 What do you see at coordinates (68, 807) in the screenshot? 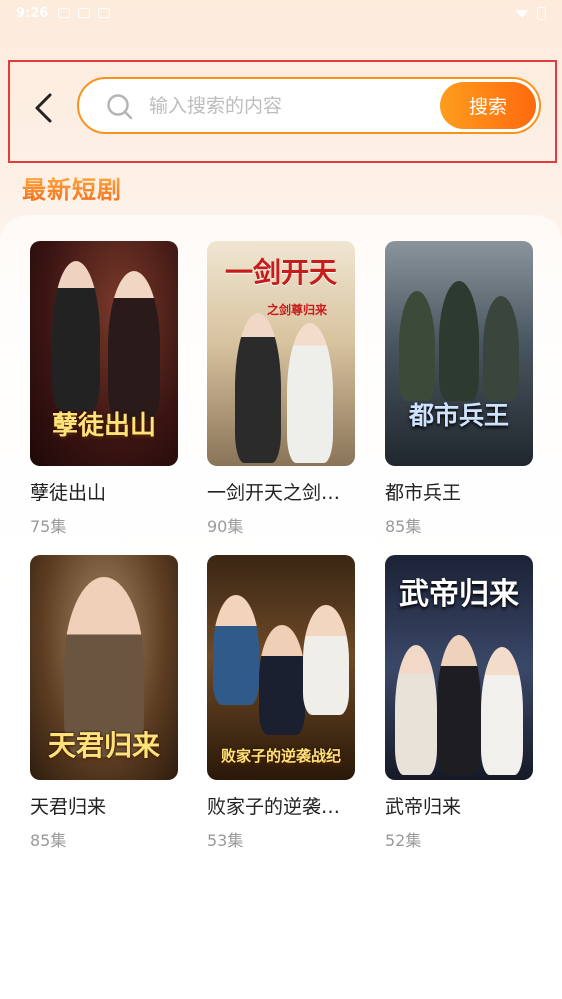
I see `drama-title: 天君归来` at bounding box center [68, 807].